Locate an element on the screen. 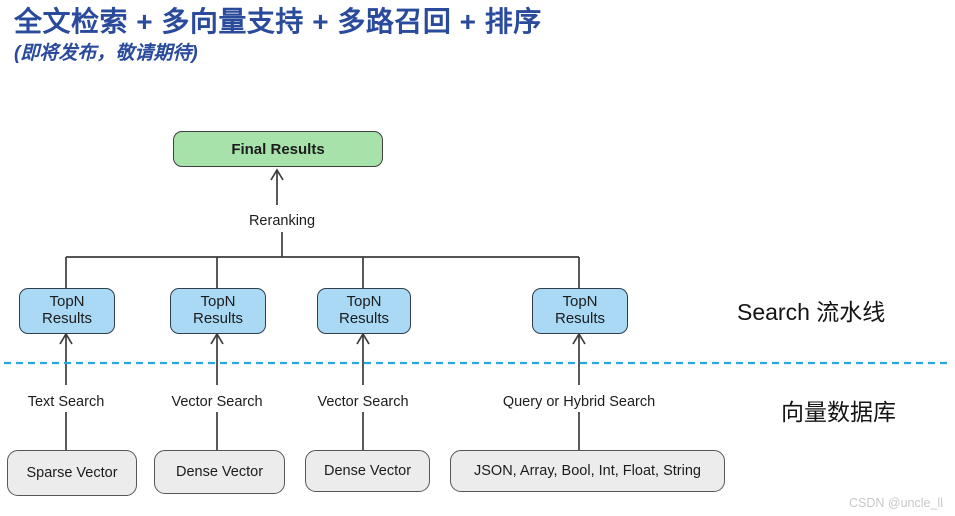 Image resolution: width=955 pixels, height=516 pixels. zone-label-search-pipeline: Search 流水线 is located at coordinates (811, 312).